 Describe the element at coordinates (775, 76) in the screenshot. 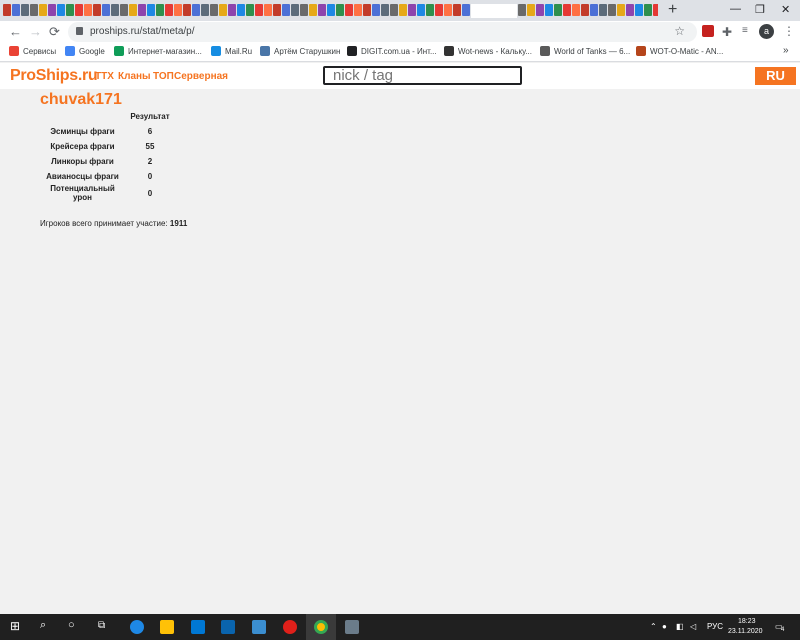

I see `language-button: RU` at that location.